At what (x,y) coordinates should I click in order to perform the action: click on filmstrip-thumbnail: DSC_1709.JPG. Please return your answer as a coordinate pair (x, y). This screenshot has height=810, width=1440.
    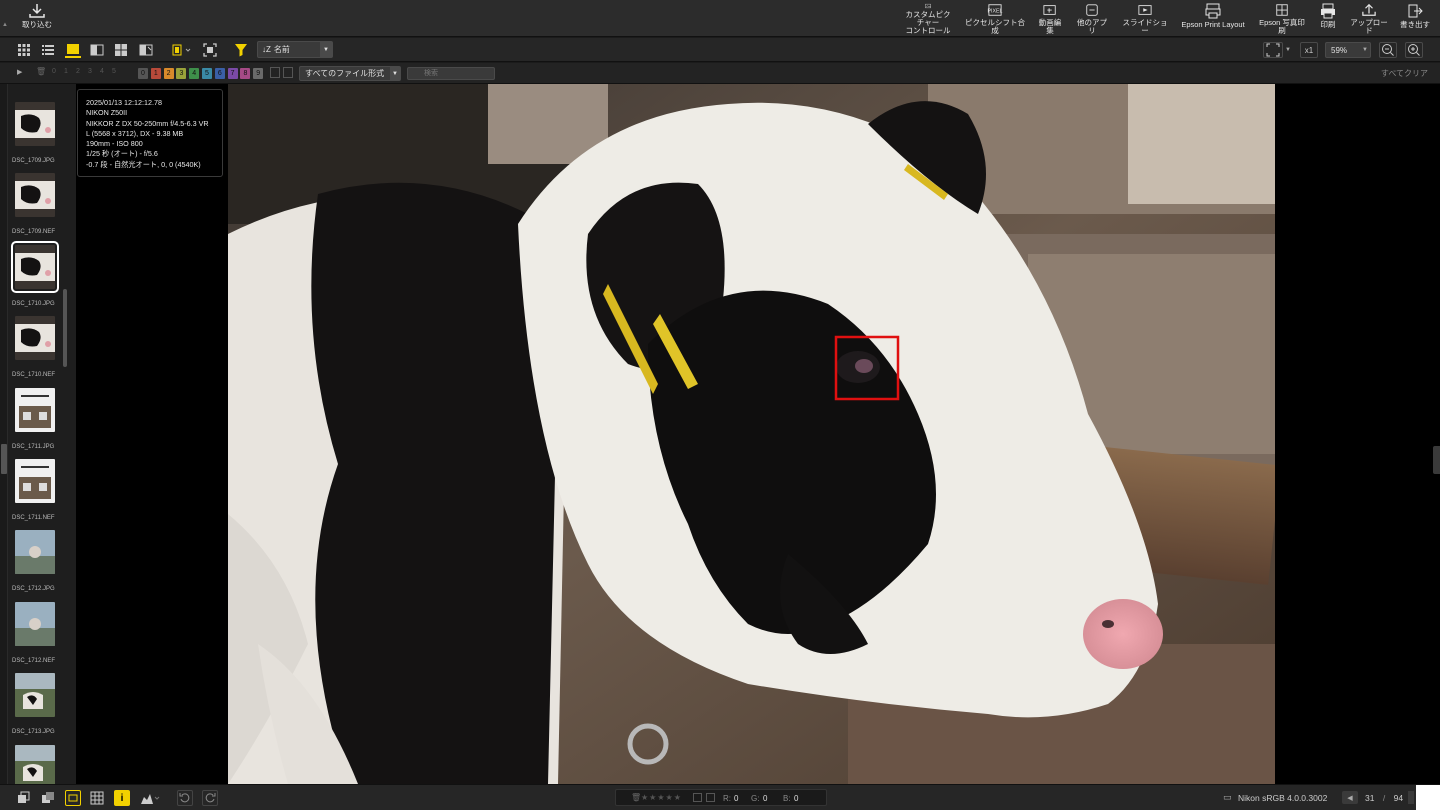
    Looking at the image, I should click on (36, 136).